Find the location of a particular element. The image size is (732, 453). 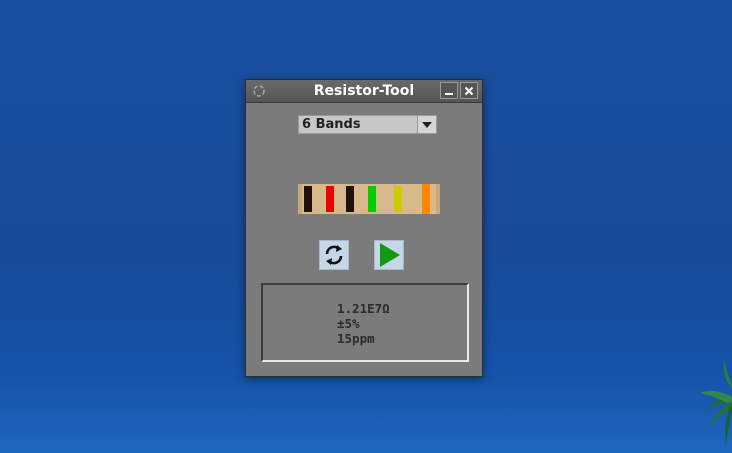

dropdown-button is located at coordinates (426, 124).